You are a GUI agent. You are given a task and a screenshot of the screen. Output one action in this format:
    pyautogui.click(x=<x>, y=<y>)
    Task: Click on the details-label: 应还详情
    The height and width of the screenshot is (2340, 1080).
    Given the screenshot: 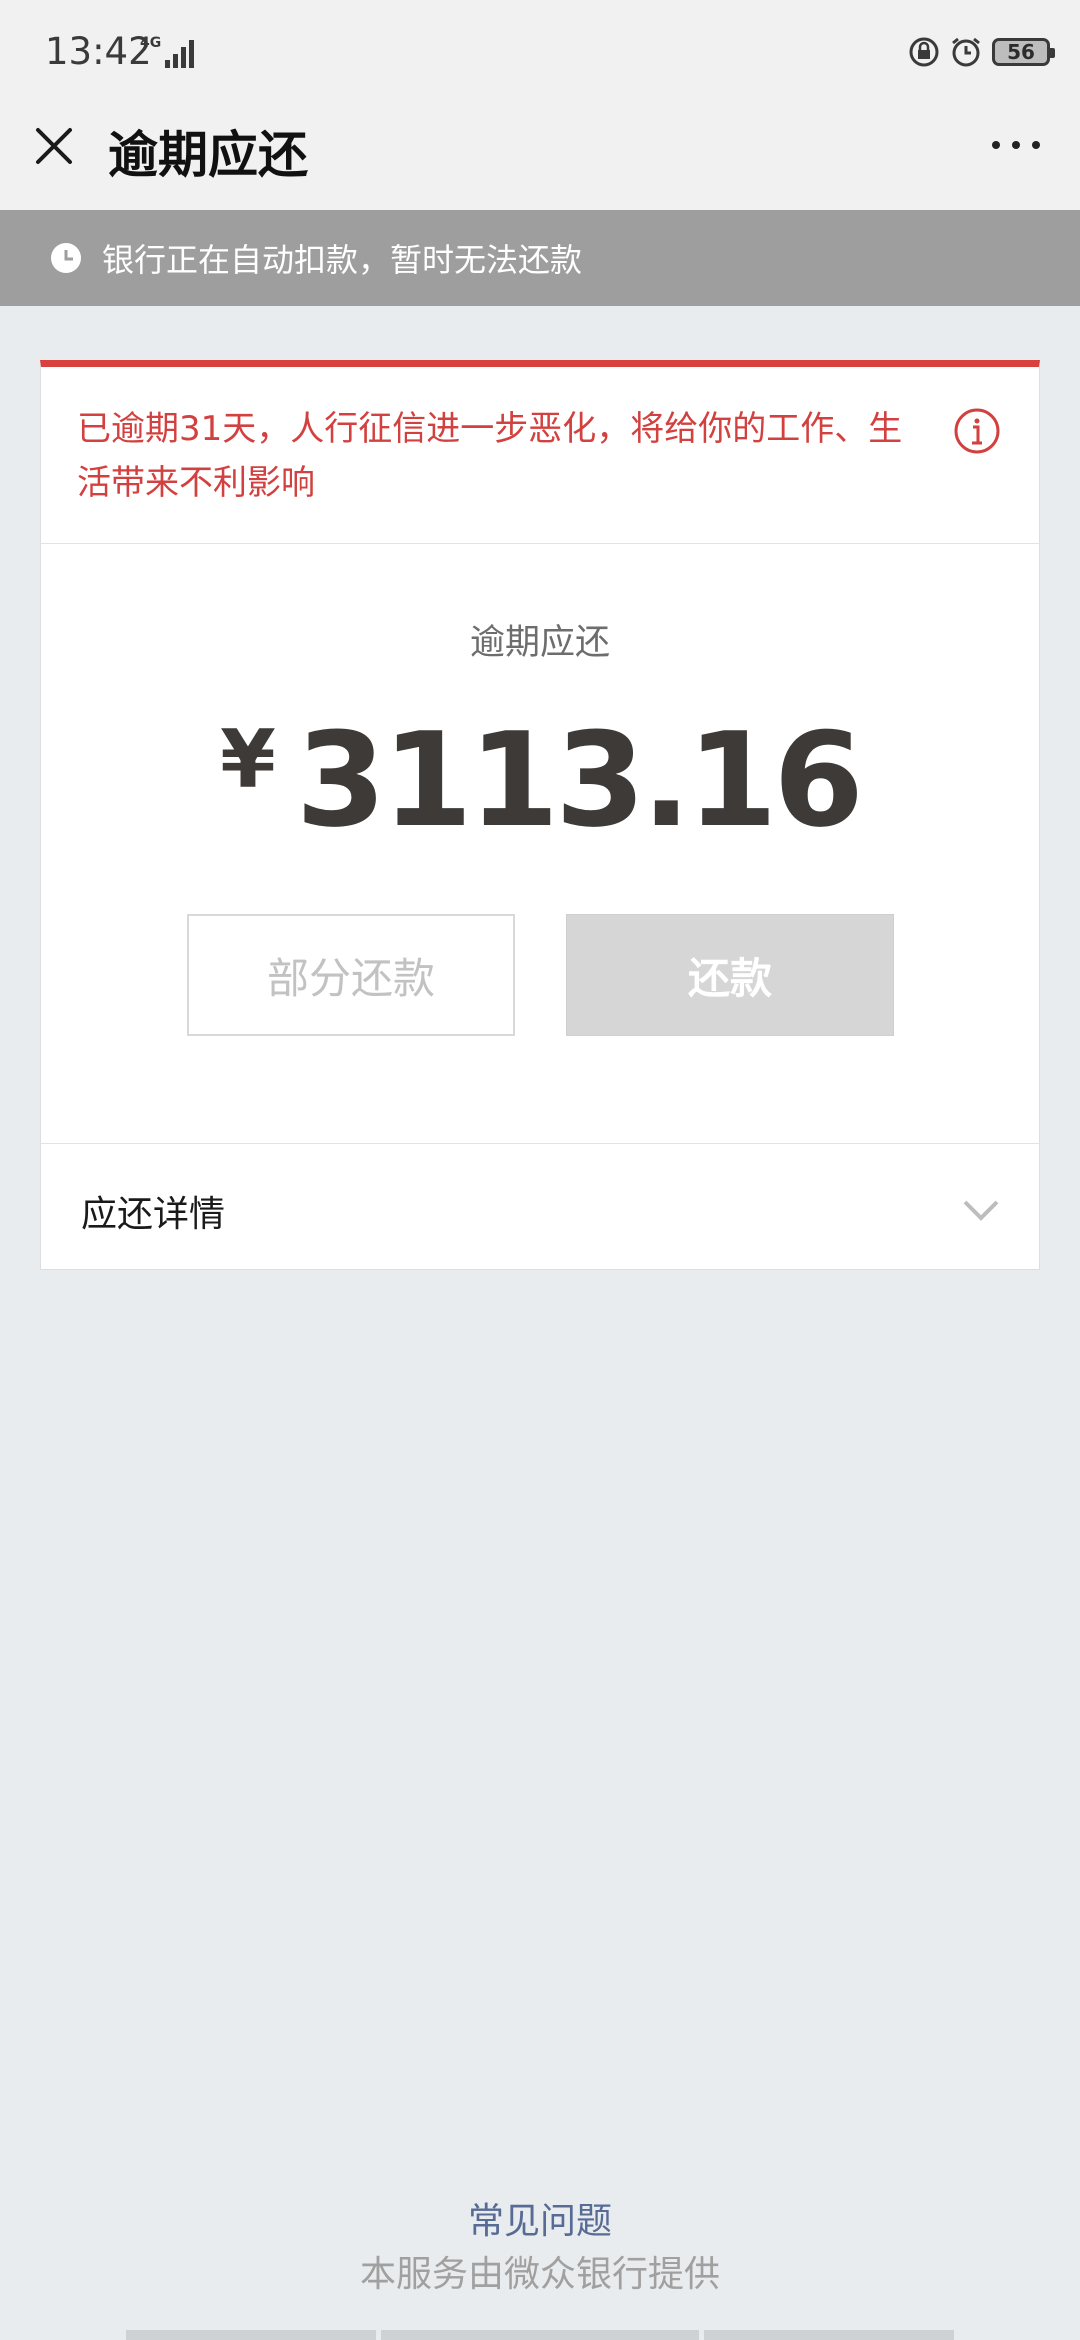 What is the action you would take?
    pyautogui.click(x=153, y=1214)
    